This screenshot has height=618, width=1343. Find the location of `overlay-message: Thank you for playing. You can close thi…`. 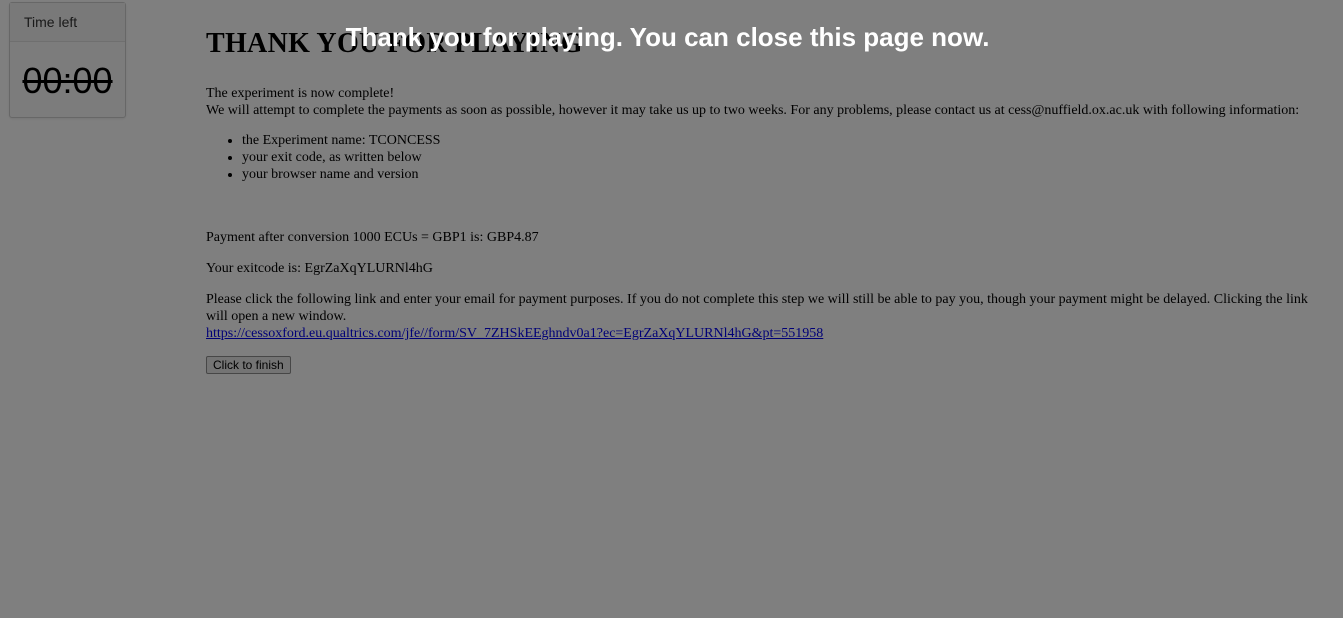

overlay-message: Thank you for playing. You can close thi… is located at coordinates (667, 37).